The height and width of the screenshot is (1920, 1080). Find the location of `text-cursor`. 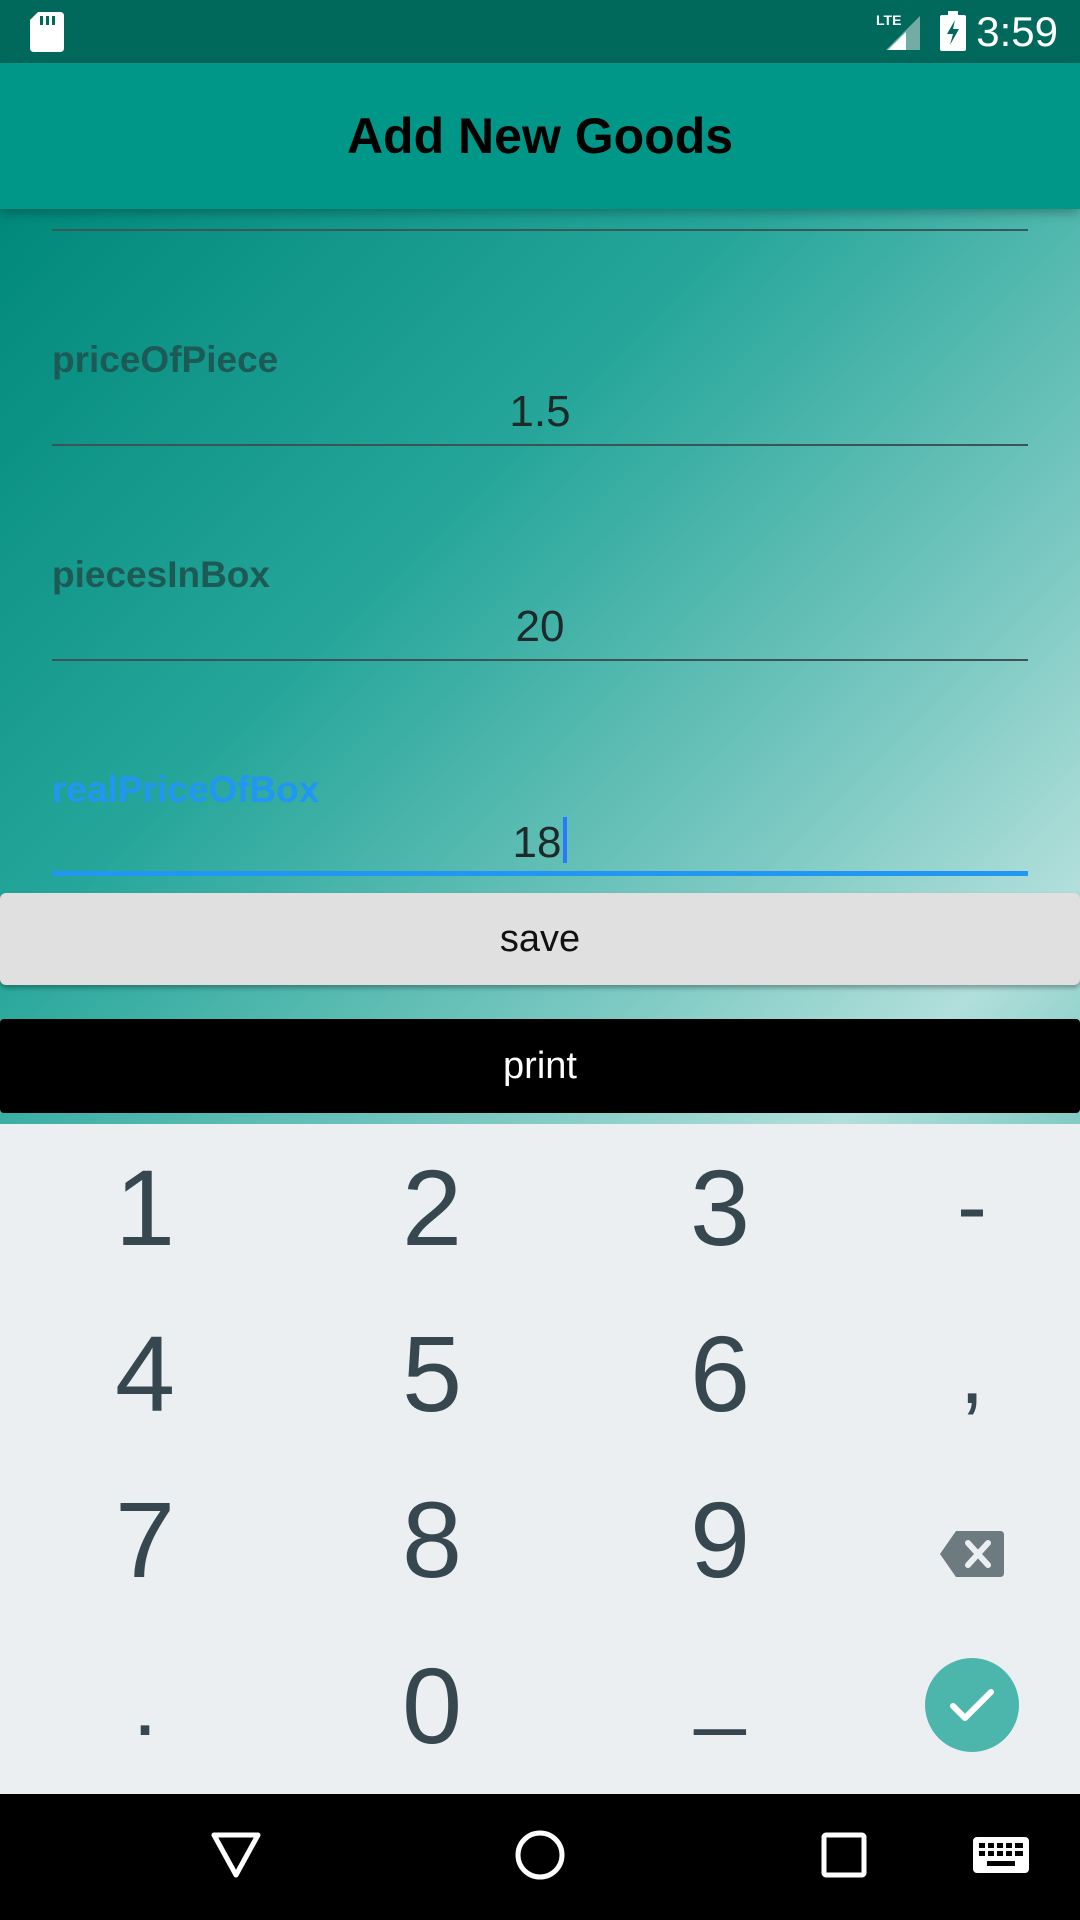

text-cursor is located at coordinates (565, 840).